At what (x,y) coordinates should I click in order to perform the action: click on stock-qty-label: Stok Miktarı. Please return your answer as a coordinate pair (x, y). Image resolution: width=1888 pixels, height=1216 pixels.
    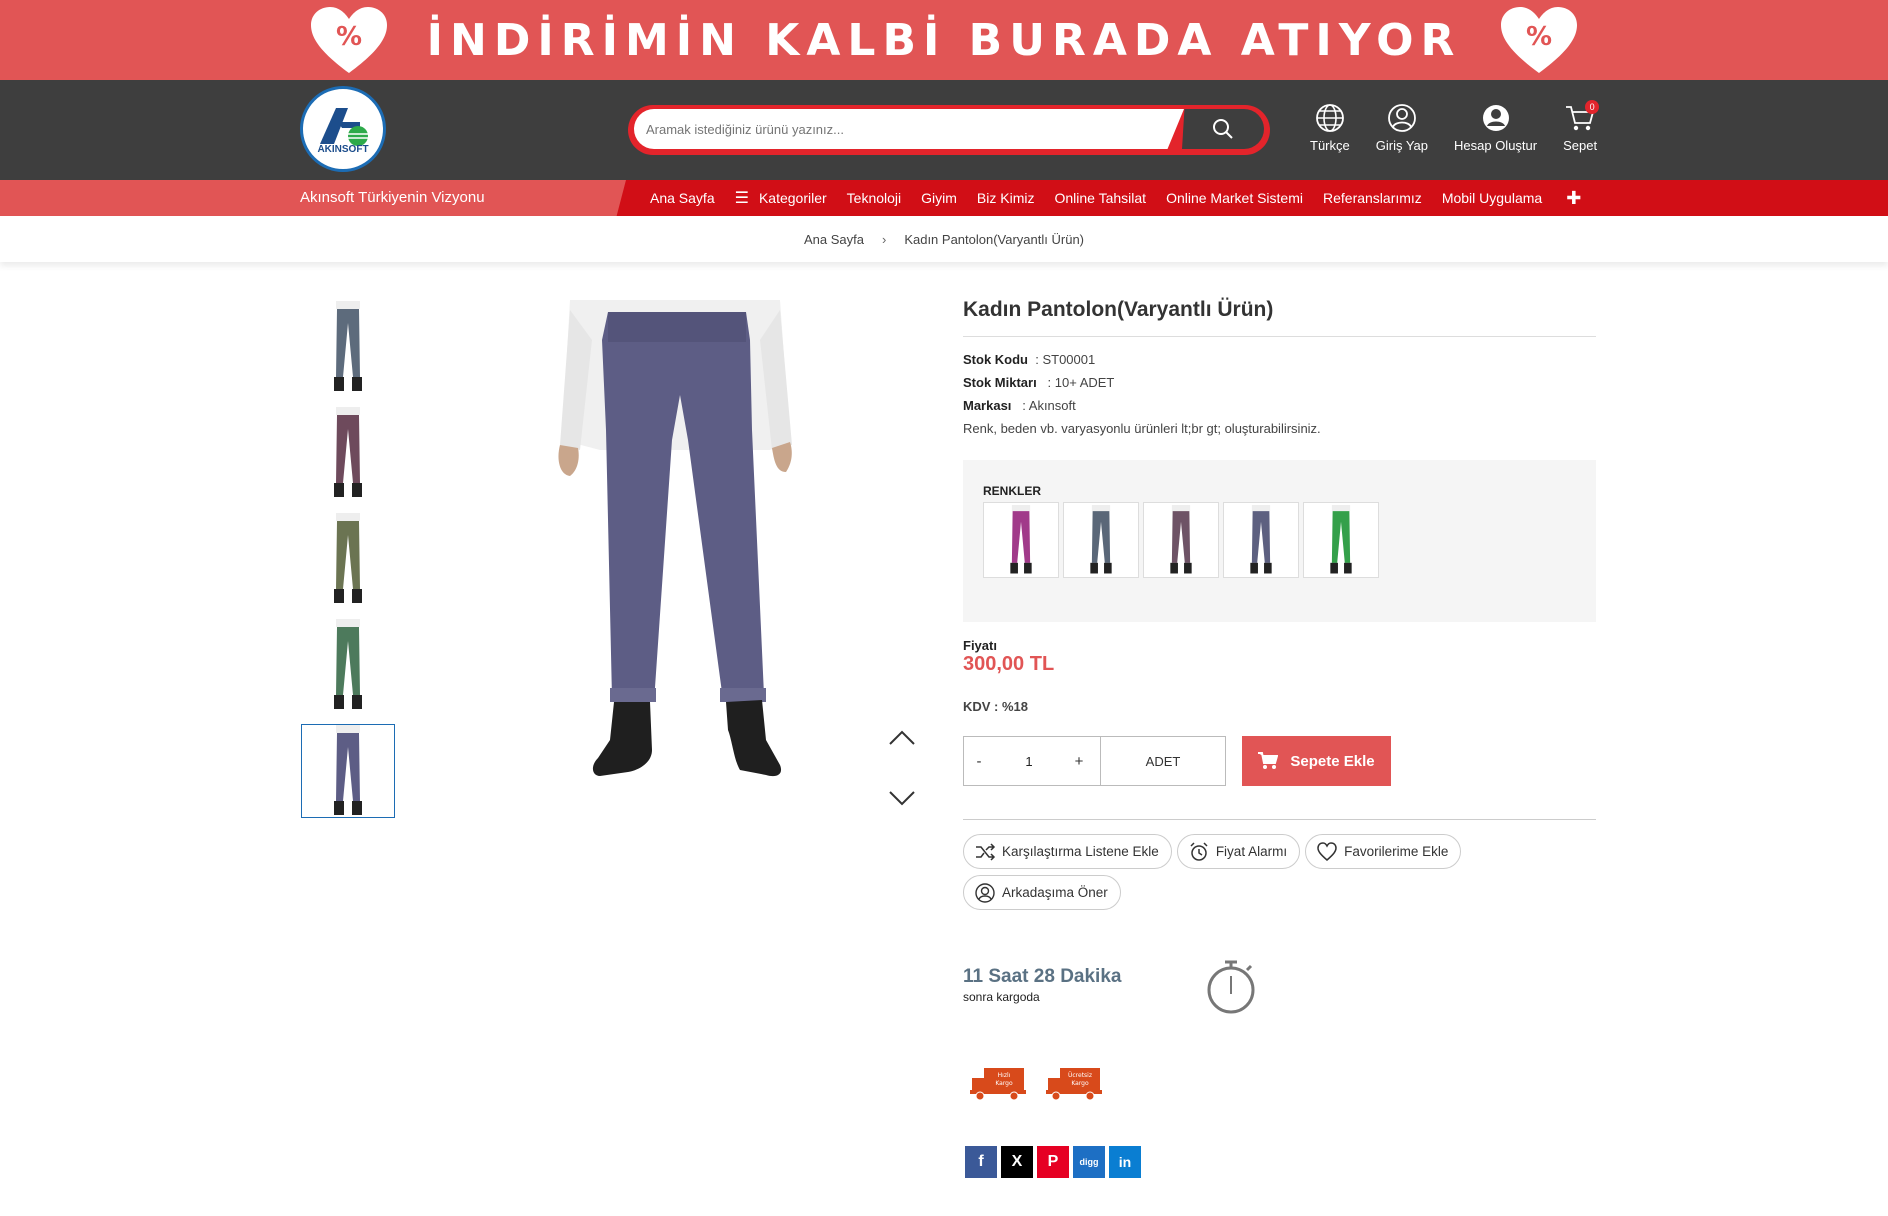
    Looking at the image, I should click on (1000, 382).